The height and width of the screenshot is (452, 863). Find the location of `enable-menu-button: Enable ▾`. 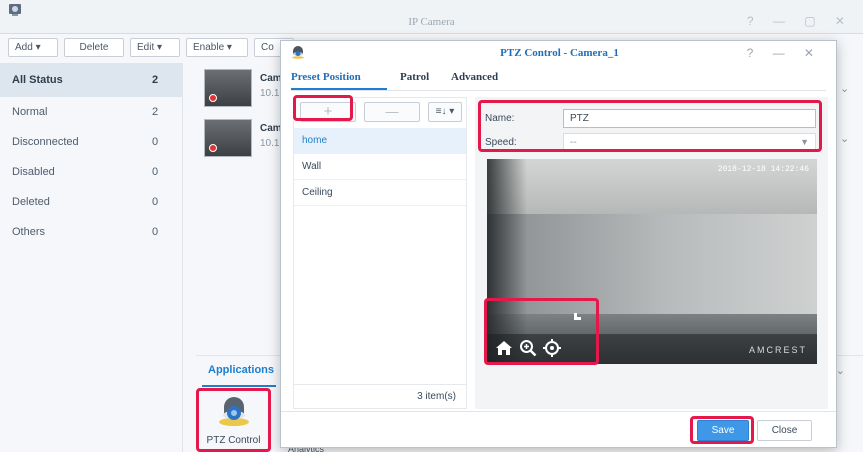

enable-menu-button: Enable ▾ is located at coordinates (217, 47).